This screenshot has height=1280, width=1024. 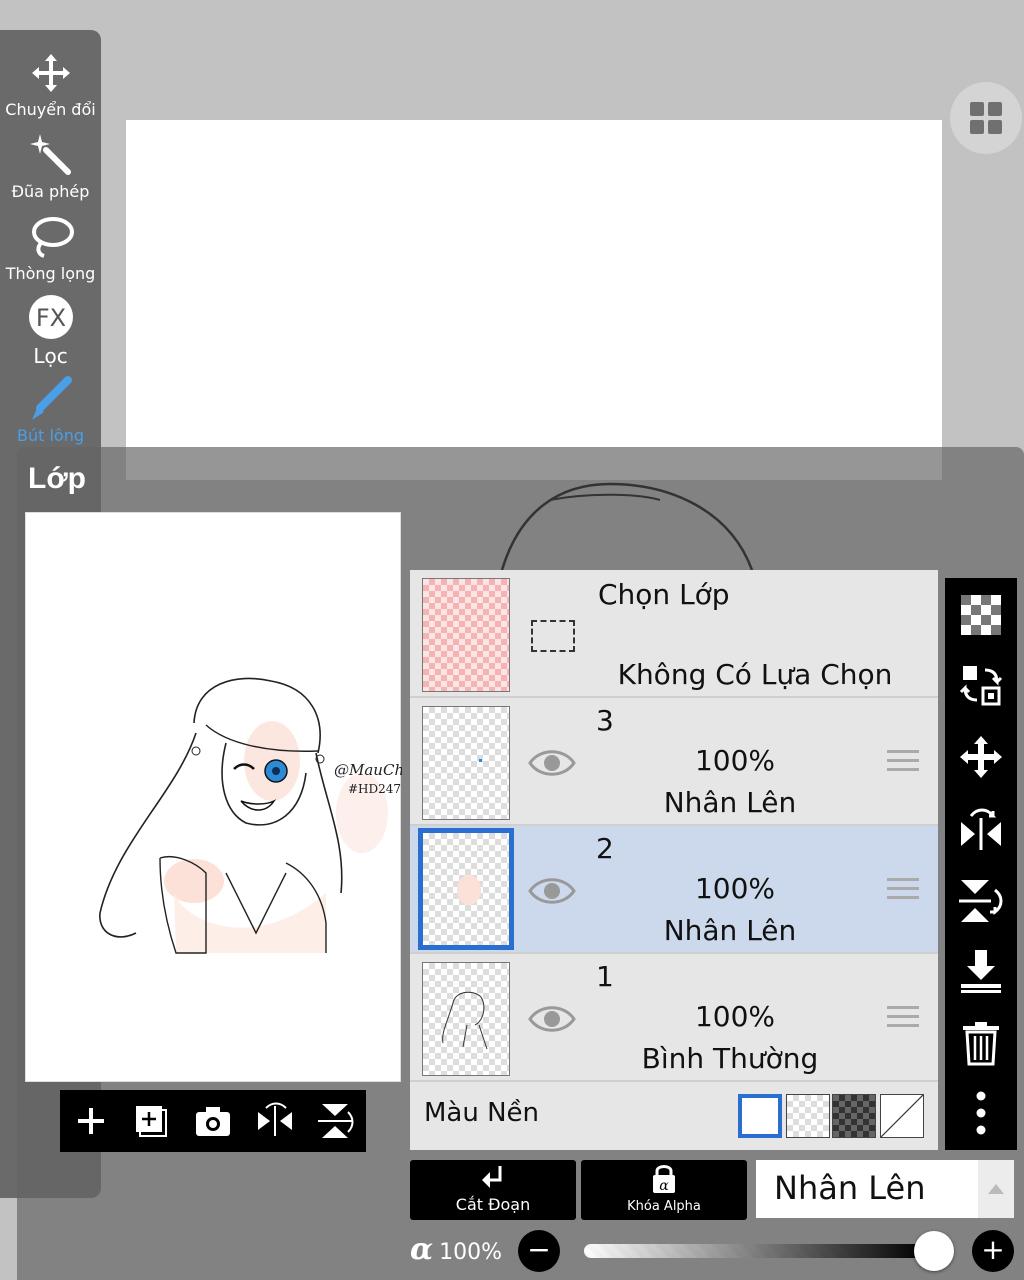 What do you see at coordinates (664, 1206) in the screenshot?
I see `alpha-lock-label: Khóa Alpha` at bounding box center [664, 1206].